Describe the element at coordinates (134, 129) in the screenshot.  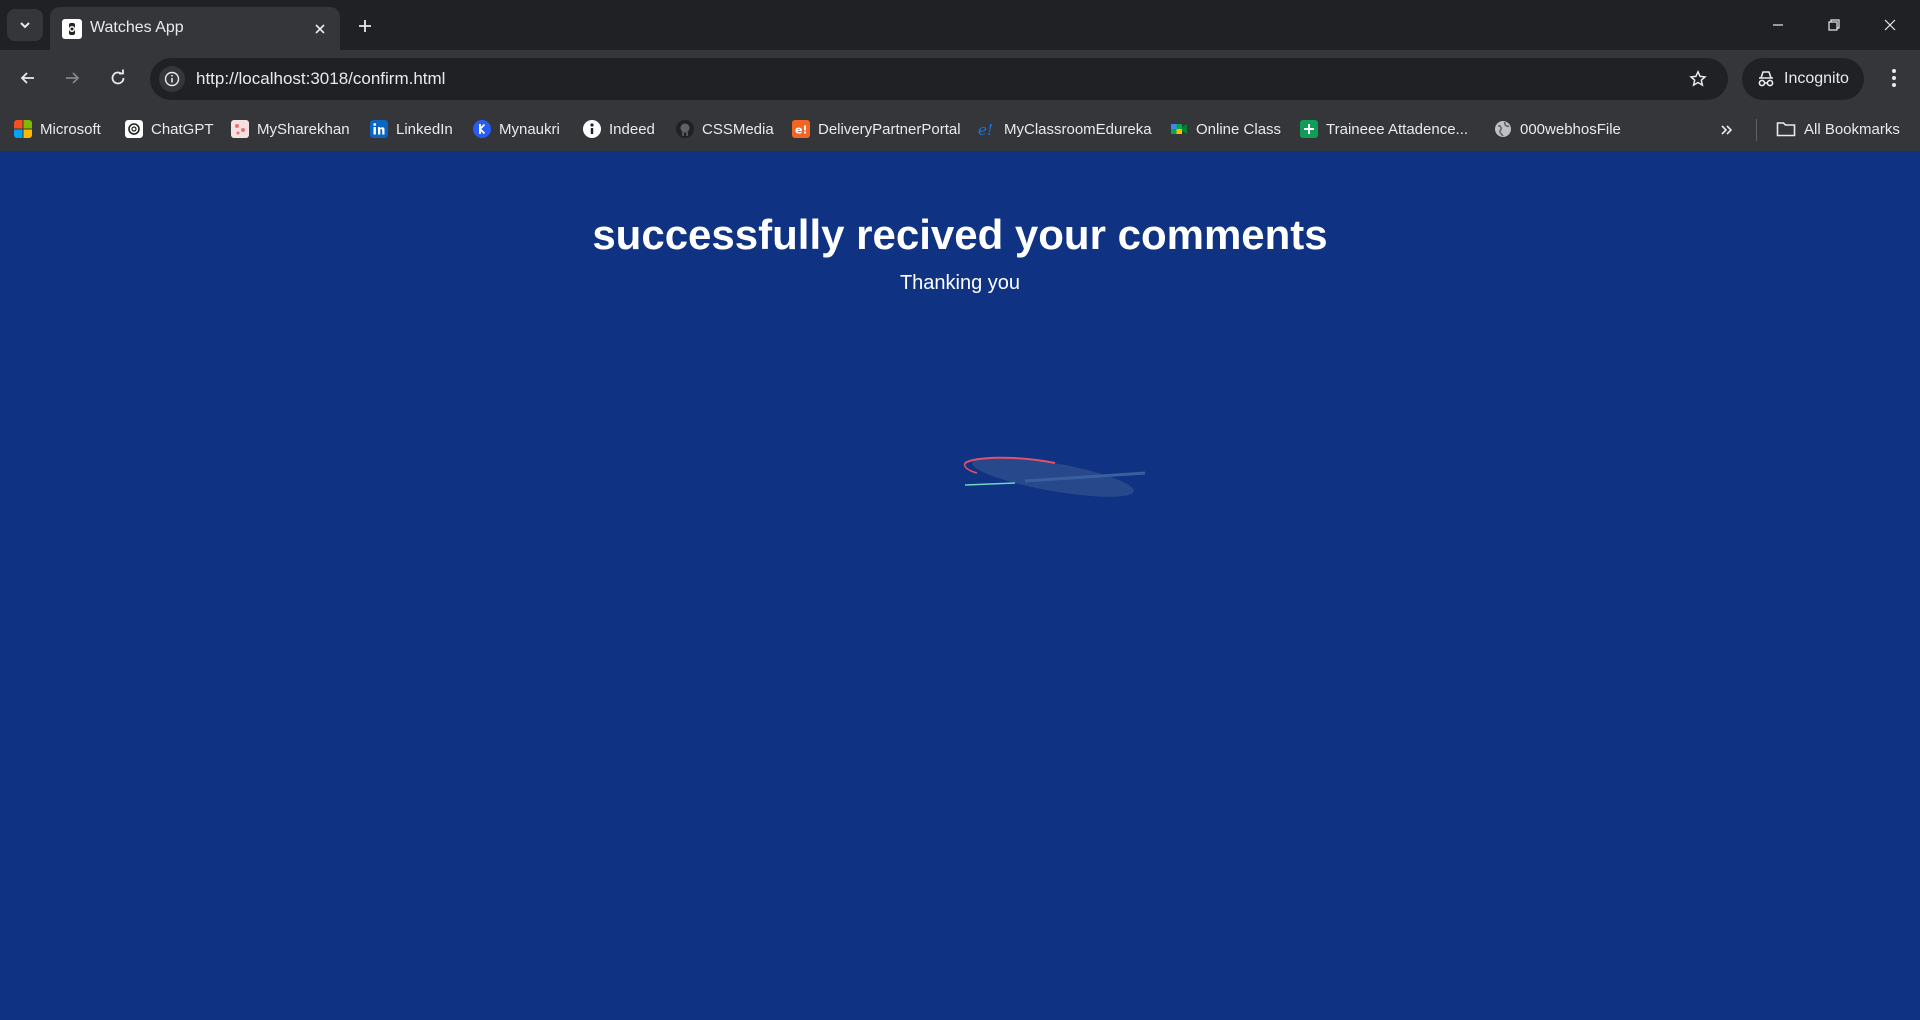
I see `chatgpt-icon` at that location.